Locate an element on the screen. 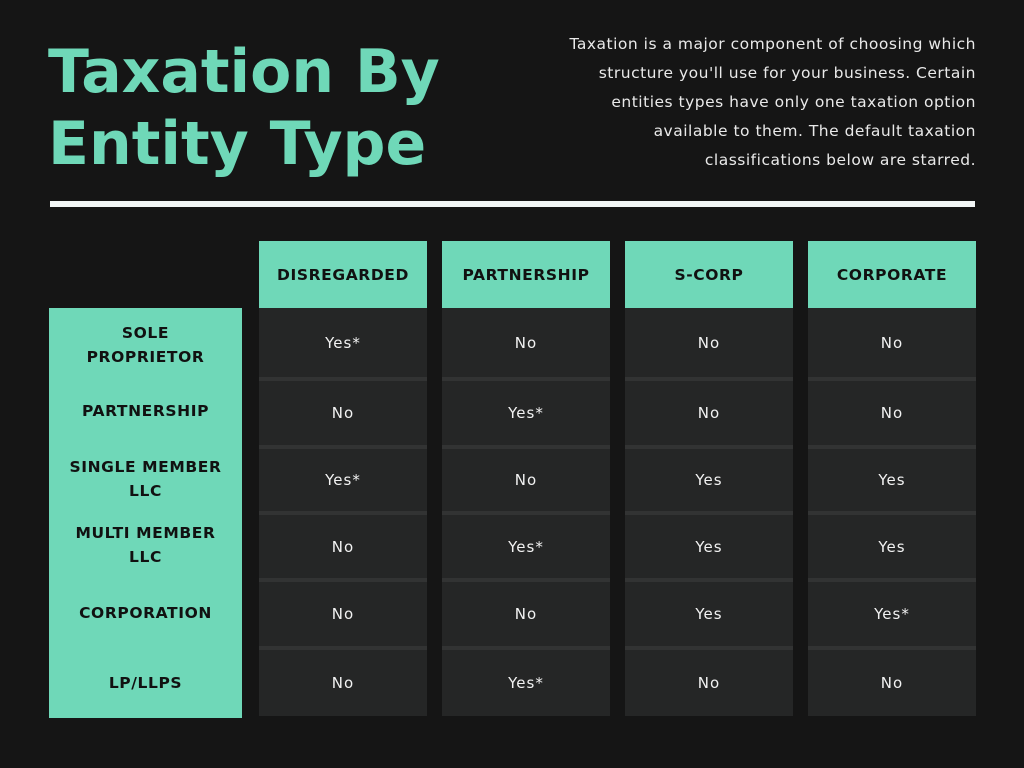  column-corporate: CORPORATE No No Yes Yes Yes* No is located at coordinates (892, 478).